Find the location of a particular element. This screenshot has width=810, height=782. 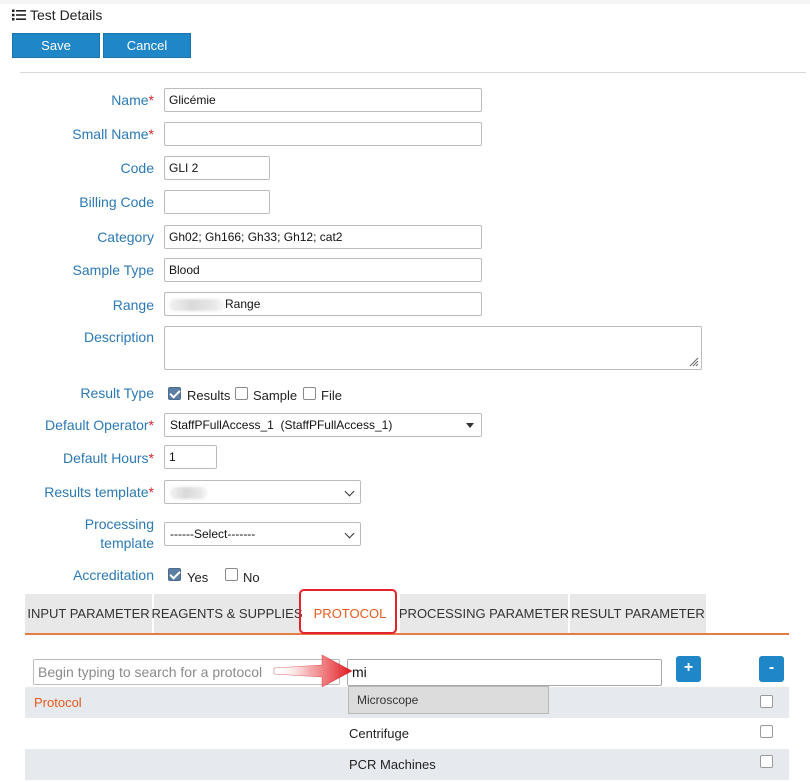

highlight-box is located at coordinates (348, 611).